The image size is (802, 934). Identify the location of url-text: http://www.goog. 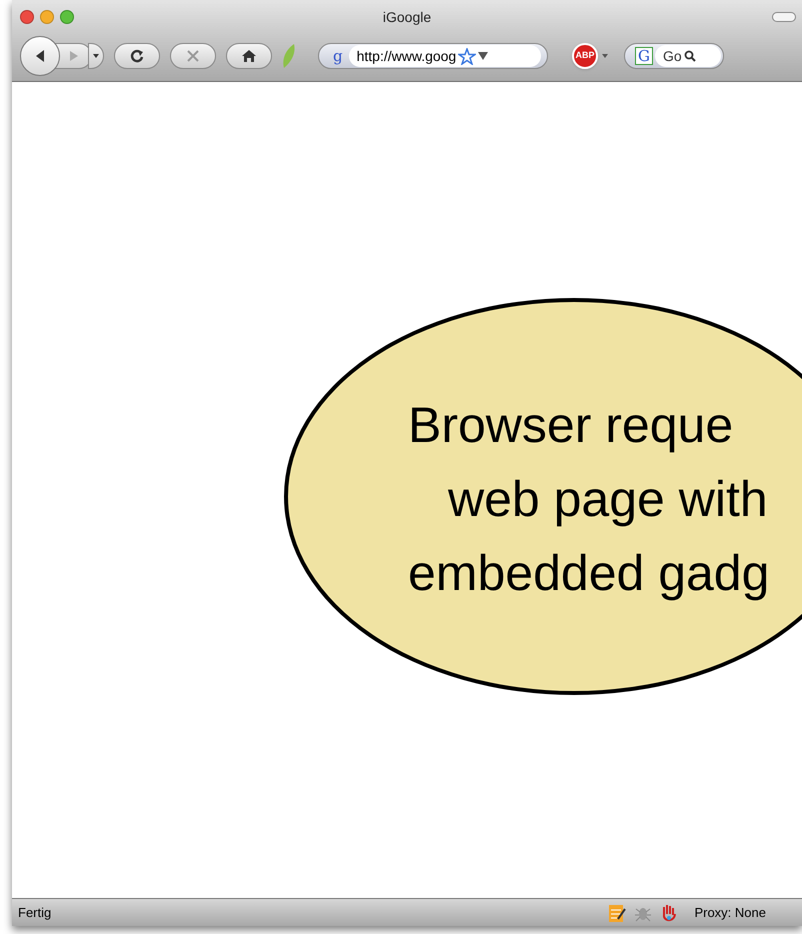
(406, 56).